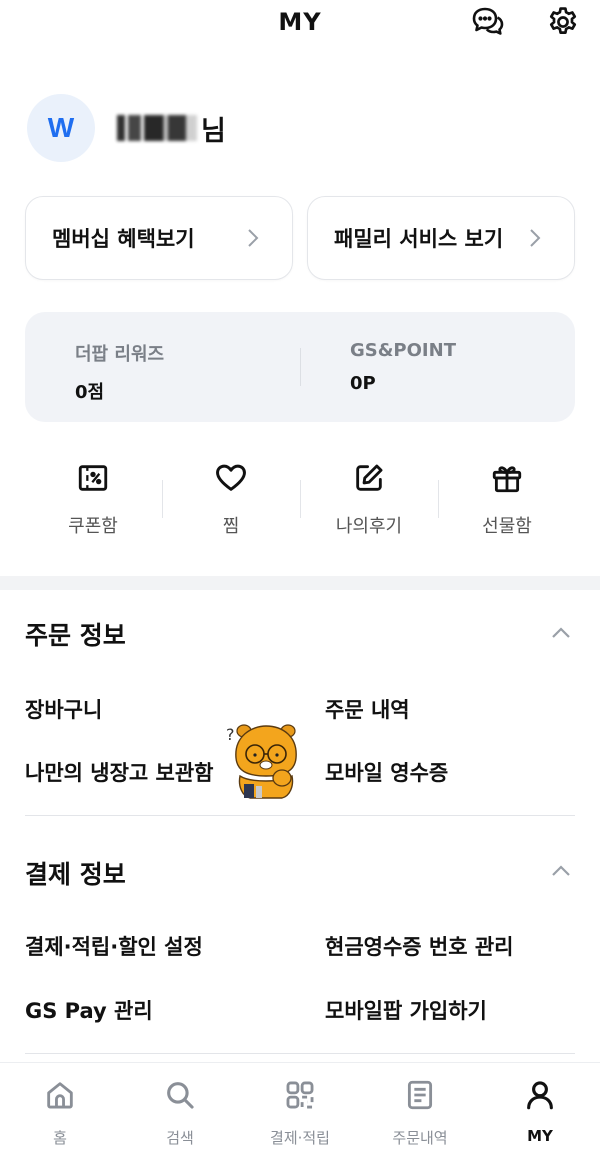 The height and width of the screenshot is (1170, 600). I want to click on search-icon, so click(180, 1095).